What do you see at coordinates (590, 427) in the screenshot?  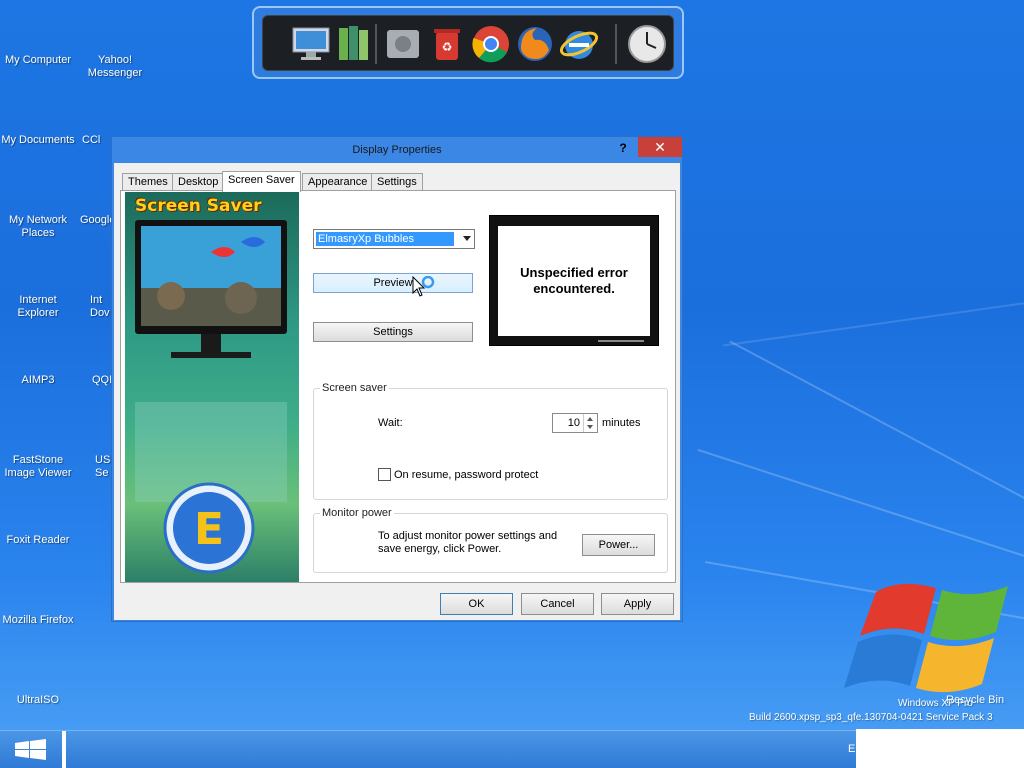 I see `spin-down-icon` at bounding box center [590, 427].